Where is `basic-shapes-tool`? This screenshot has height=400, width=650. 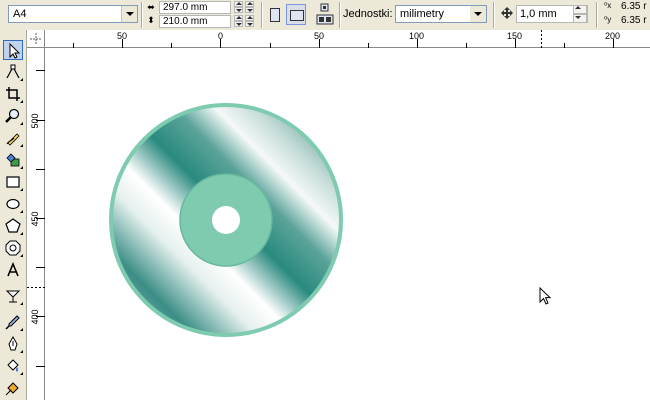
basic-shapes-tool is located at coordinates (13, 248).